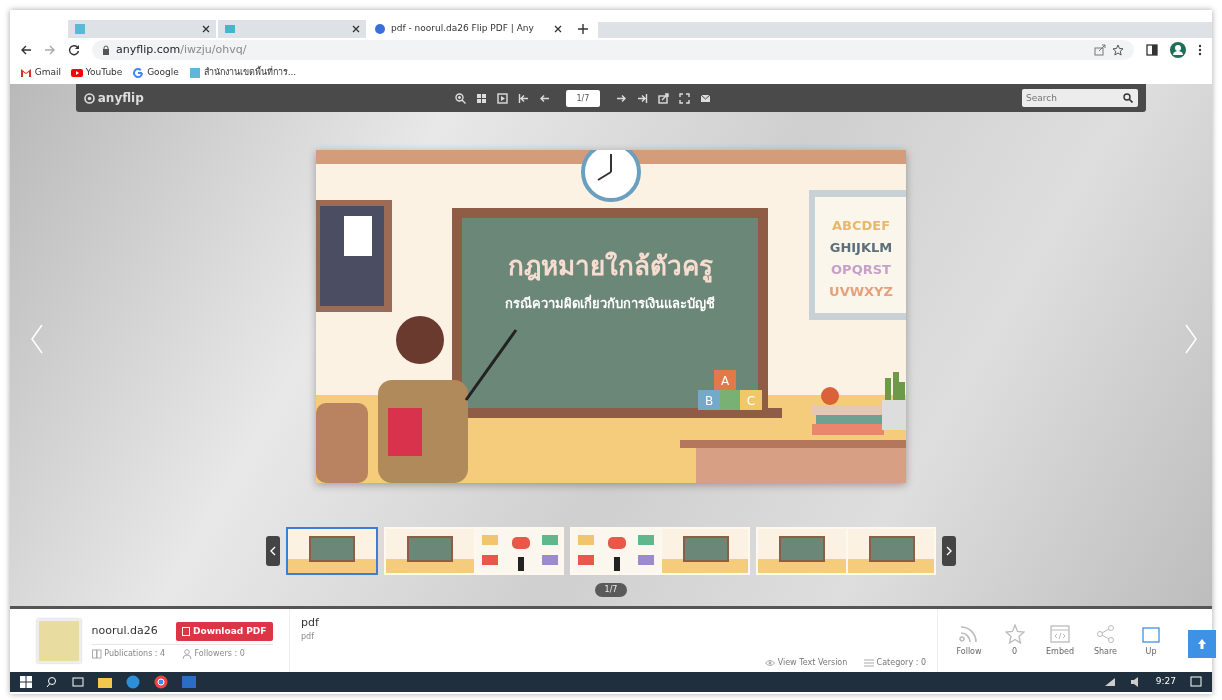 Image resolution: width=1222 pixels, height=700 pixels. Describe the element at coordinates (1151, 640) in the screenshot. I see `action-button: Up` at that location.